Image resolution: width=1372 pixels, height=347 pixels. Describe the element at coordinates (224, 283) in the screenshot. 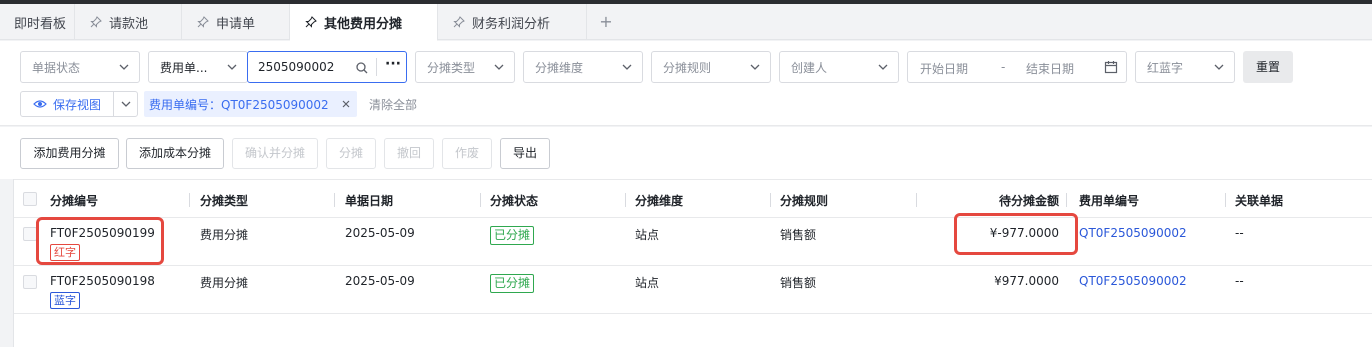

I see `alloc-type: 费用分摊` at that location.